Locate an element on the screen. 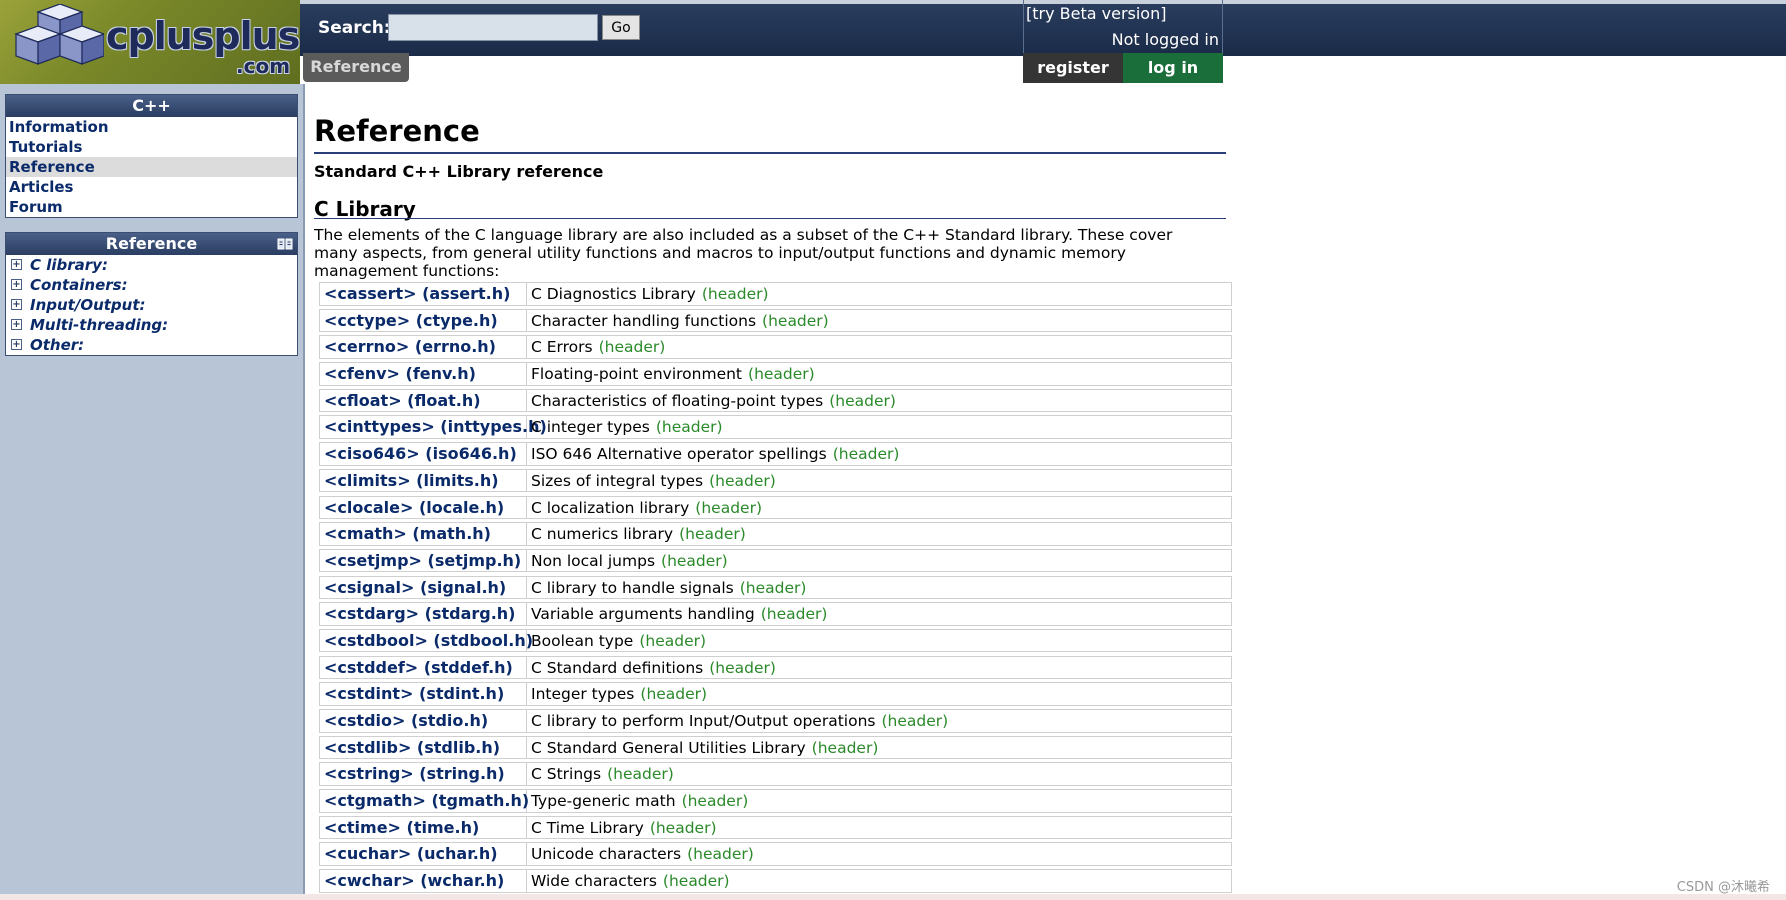 The width and height of the screenshot is (1786, 900). sidebar-item-articles: Articles is located at coordinates (151, 187).